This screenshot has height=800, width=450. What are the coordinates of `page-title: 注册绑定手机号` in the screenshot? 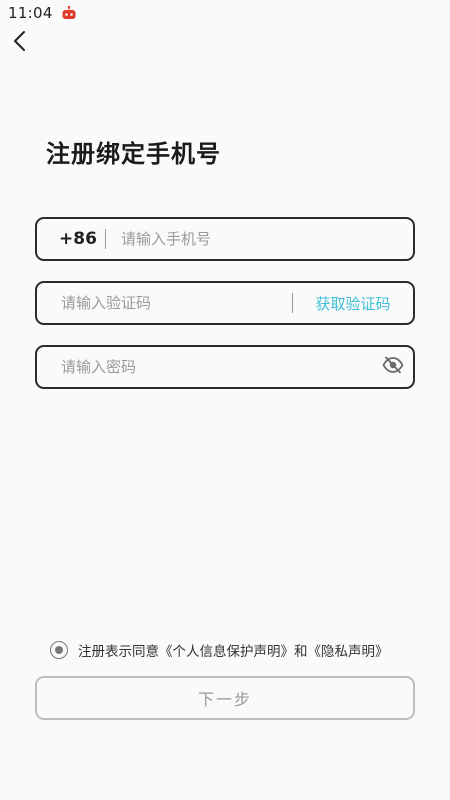 It's located at (133, 154).